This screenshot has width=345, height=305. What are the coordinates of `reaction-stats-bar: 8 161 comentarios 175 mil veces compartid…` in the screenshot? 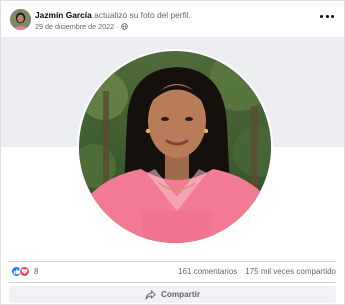 It's located at (172, 272).